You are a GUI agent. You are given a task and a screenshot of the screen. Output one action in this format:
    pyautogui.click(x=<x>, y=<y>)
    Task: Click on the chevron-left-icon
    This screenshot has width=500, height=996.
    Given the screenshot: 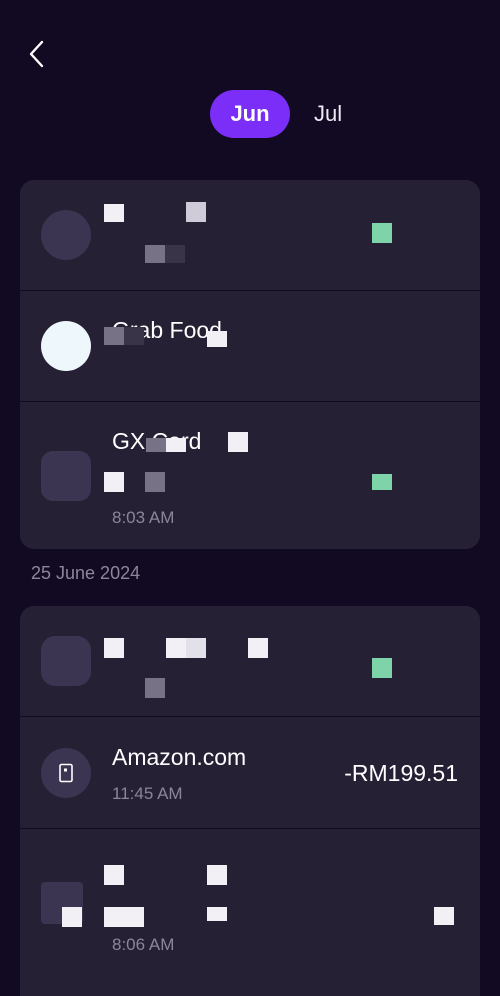 What is the action you would take?
    pyautogui.click(x=36, y=54)
    